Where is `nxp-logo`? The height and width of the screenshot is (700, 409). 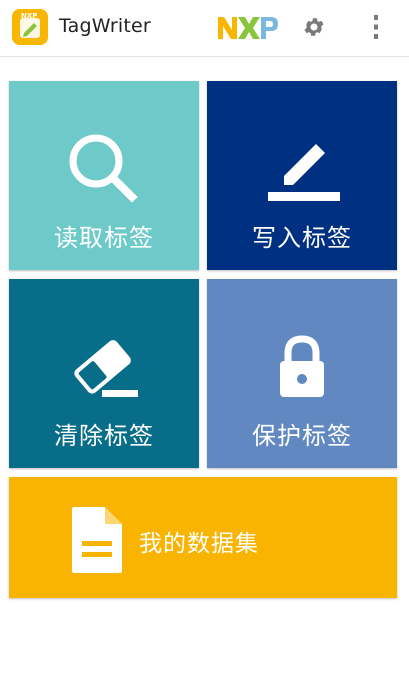 nxp-logo is located at coordinates (248, 27).